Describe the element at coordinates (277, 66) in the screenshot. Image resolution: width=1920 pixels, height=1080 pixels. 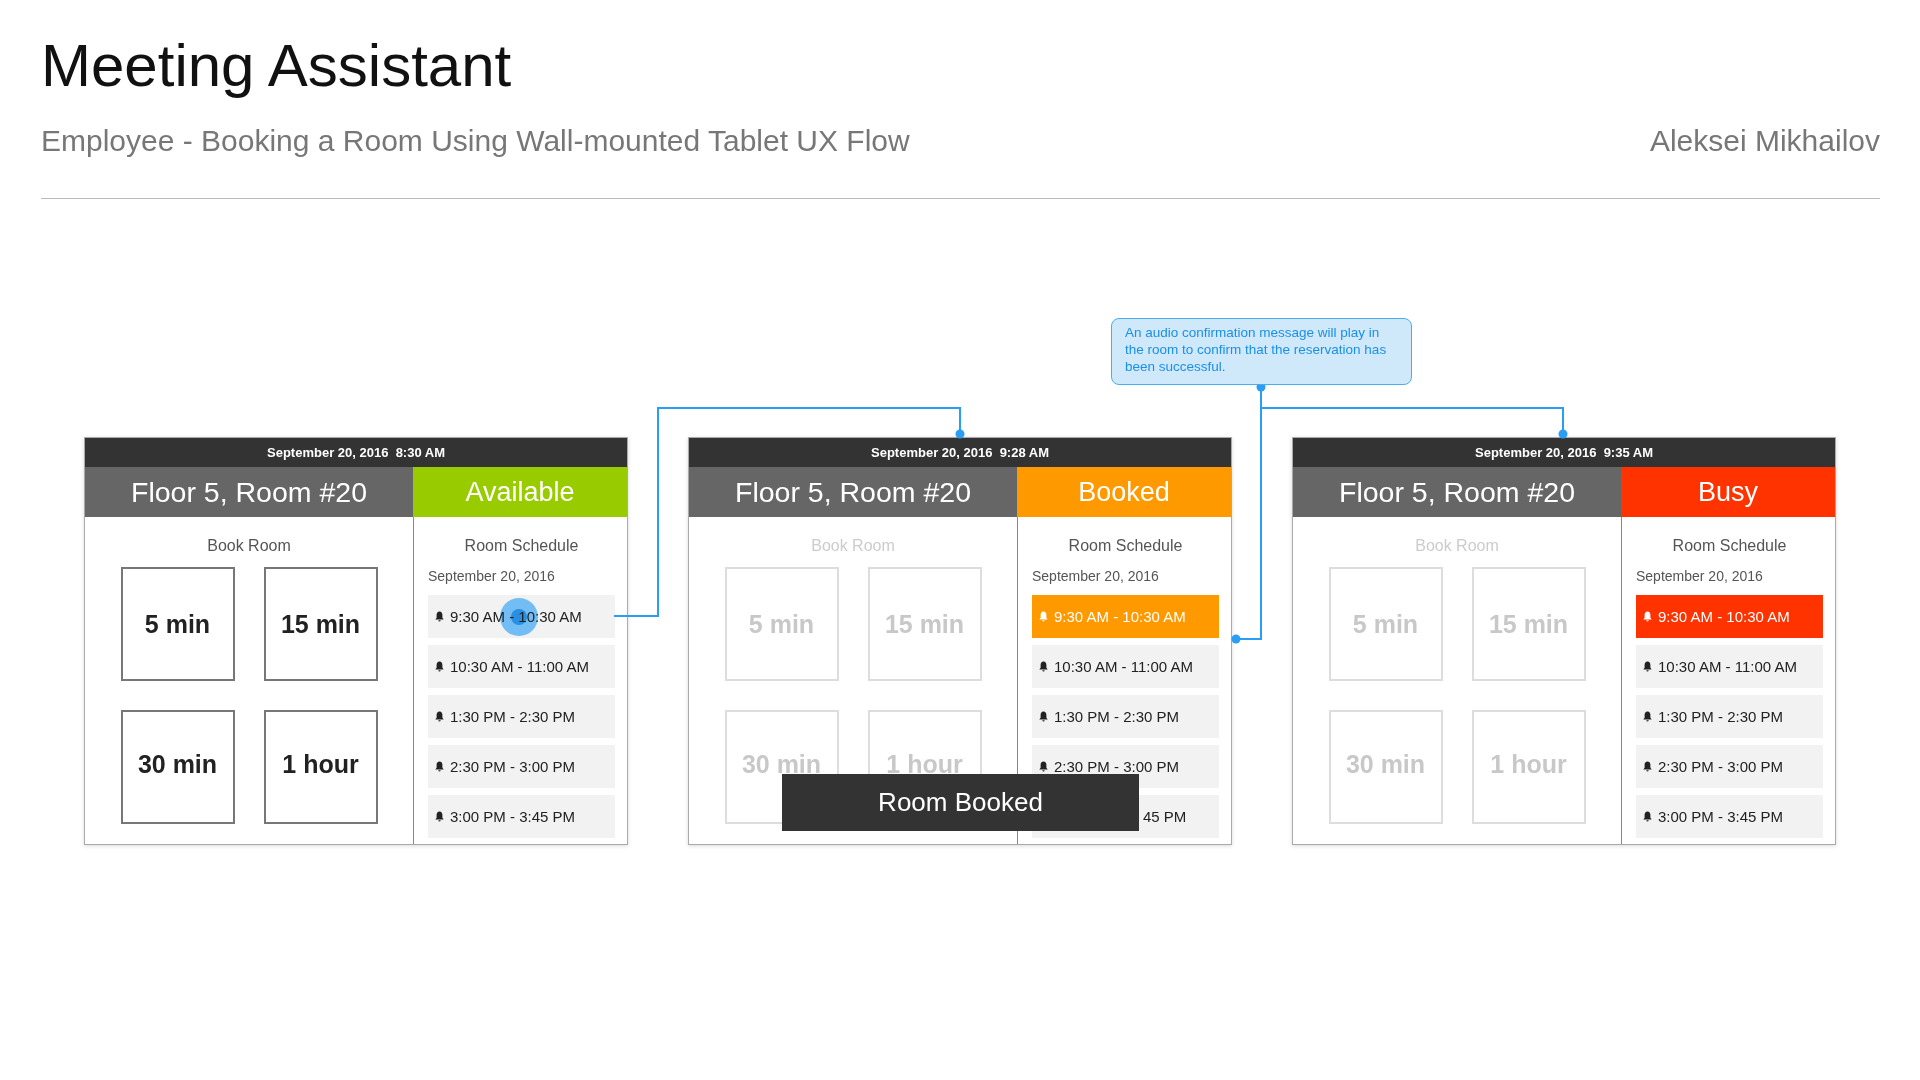
I see `page-title: Meeting Assistant` at that location.